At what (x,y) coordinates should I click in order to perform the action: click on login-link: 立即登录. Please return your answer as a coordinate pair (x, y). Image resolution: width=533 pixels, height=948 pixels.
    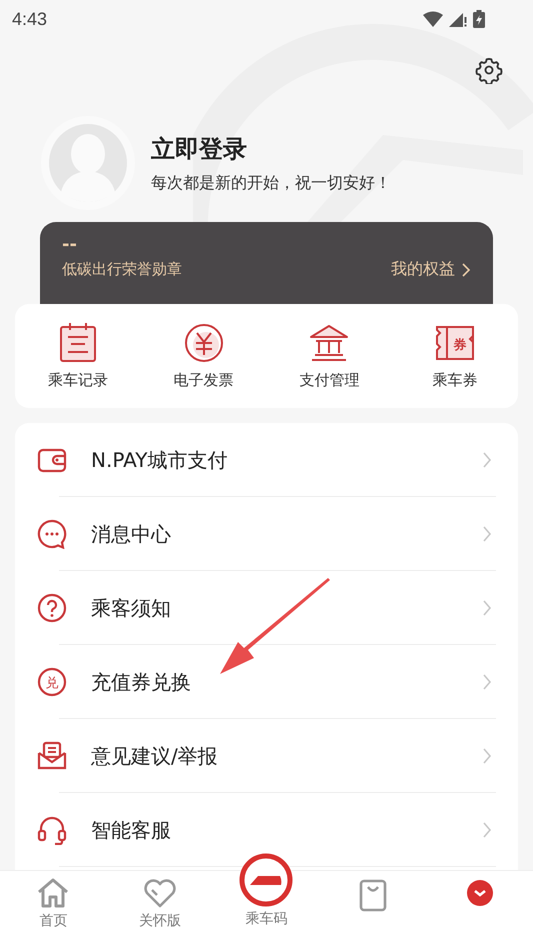
    Looking at the image, I should click on (271, 148).